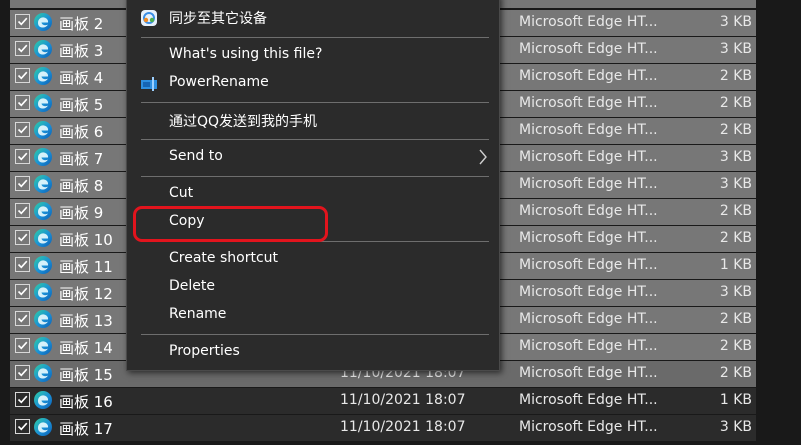 Image resolution: width=801 pixels, height=445 pixels. I want to click on menu-item-qq-send: 通过QQ发送到我的手机, so click(313, 121).